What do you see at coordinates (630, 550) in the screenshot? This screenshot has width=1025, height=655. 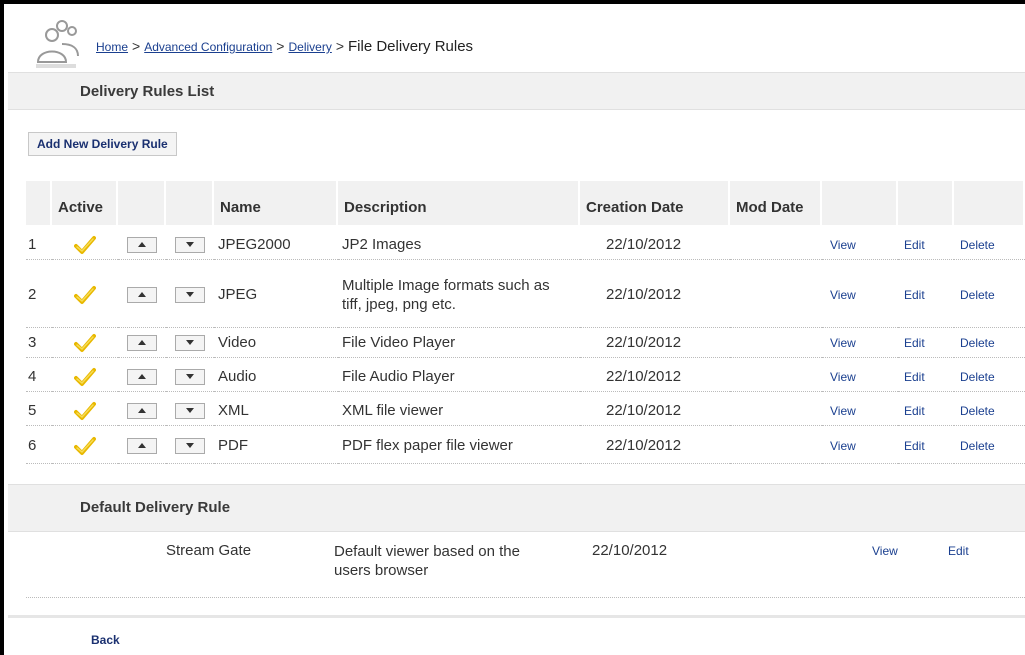 I see `default-rule-creation-date: 22/10/2012` at bounding box center [630, 550].